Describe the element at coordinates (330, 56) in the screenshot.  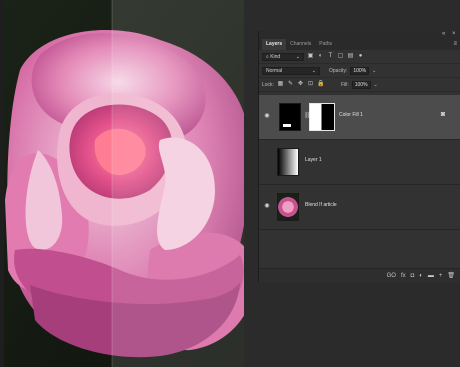
I see `type-filter-icon: T` at that location.